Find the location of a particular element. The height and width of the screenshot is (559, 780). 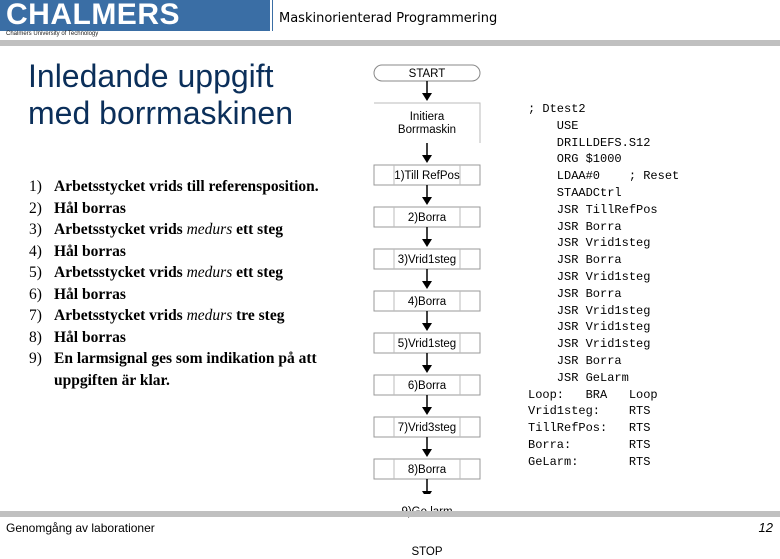

code-line: TillRefPos: RTS is located at coordinates (589, 428).